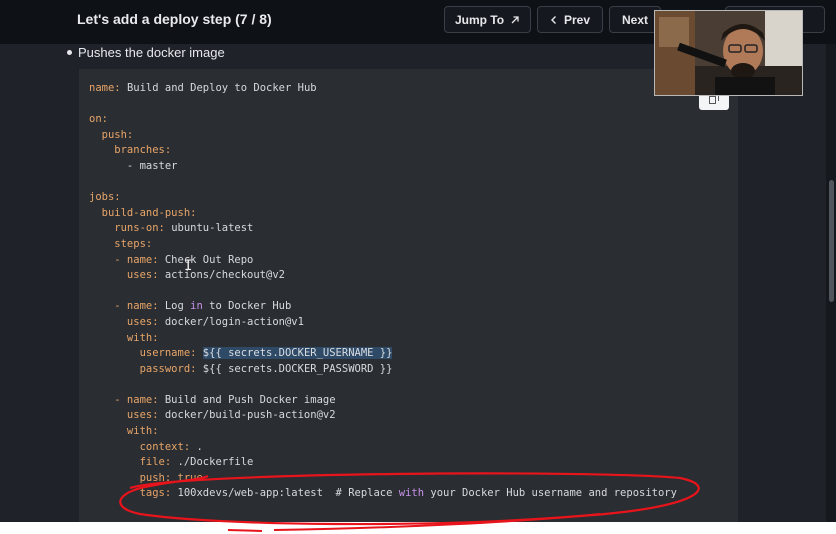  Describe the element at coordinates (515, 19) in the screenshot. I see `arrow-up-right-icon` at that location.